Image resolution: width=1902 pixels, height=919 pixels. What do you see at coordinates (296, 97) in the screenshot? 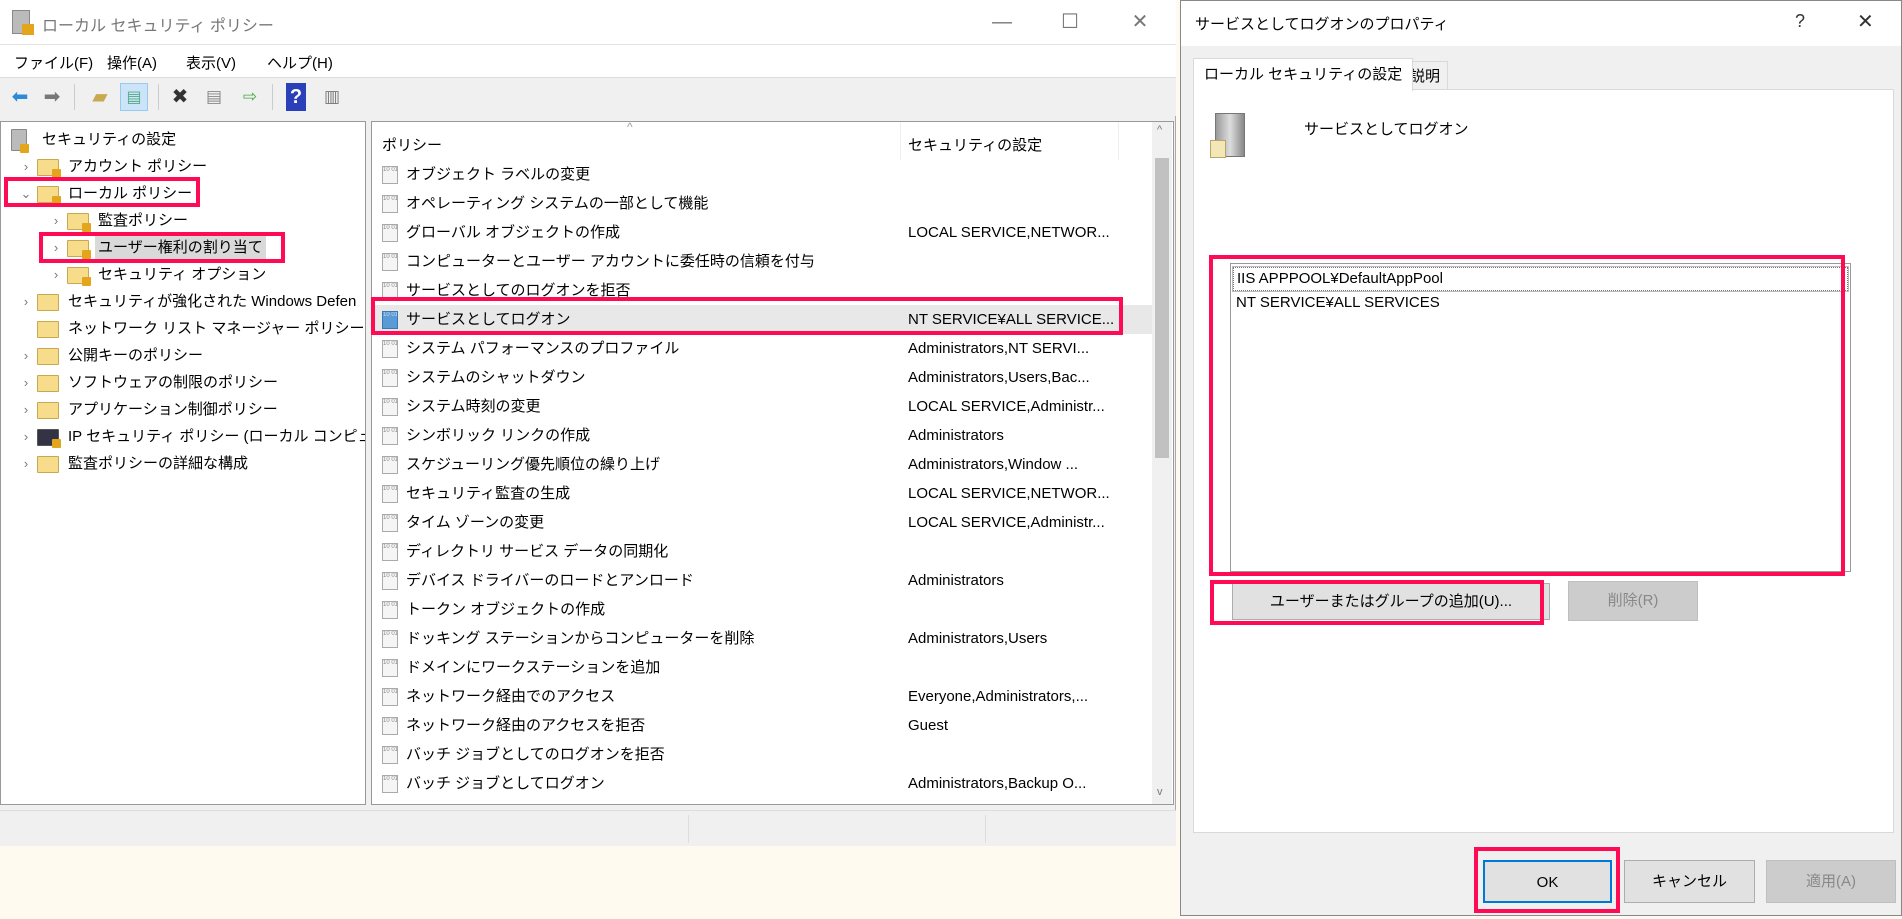
I see `help-icon: ?` at bounding box center [296, 97].